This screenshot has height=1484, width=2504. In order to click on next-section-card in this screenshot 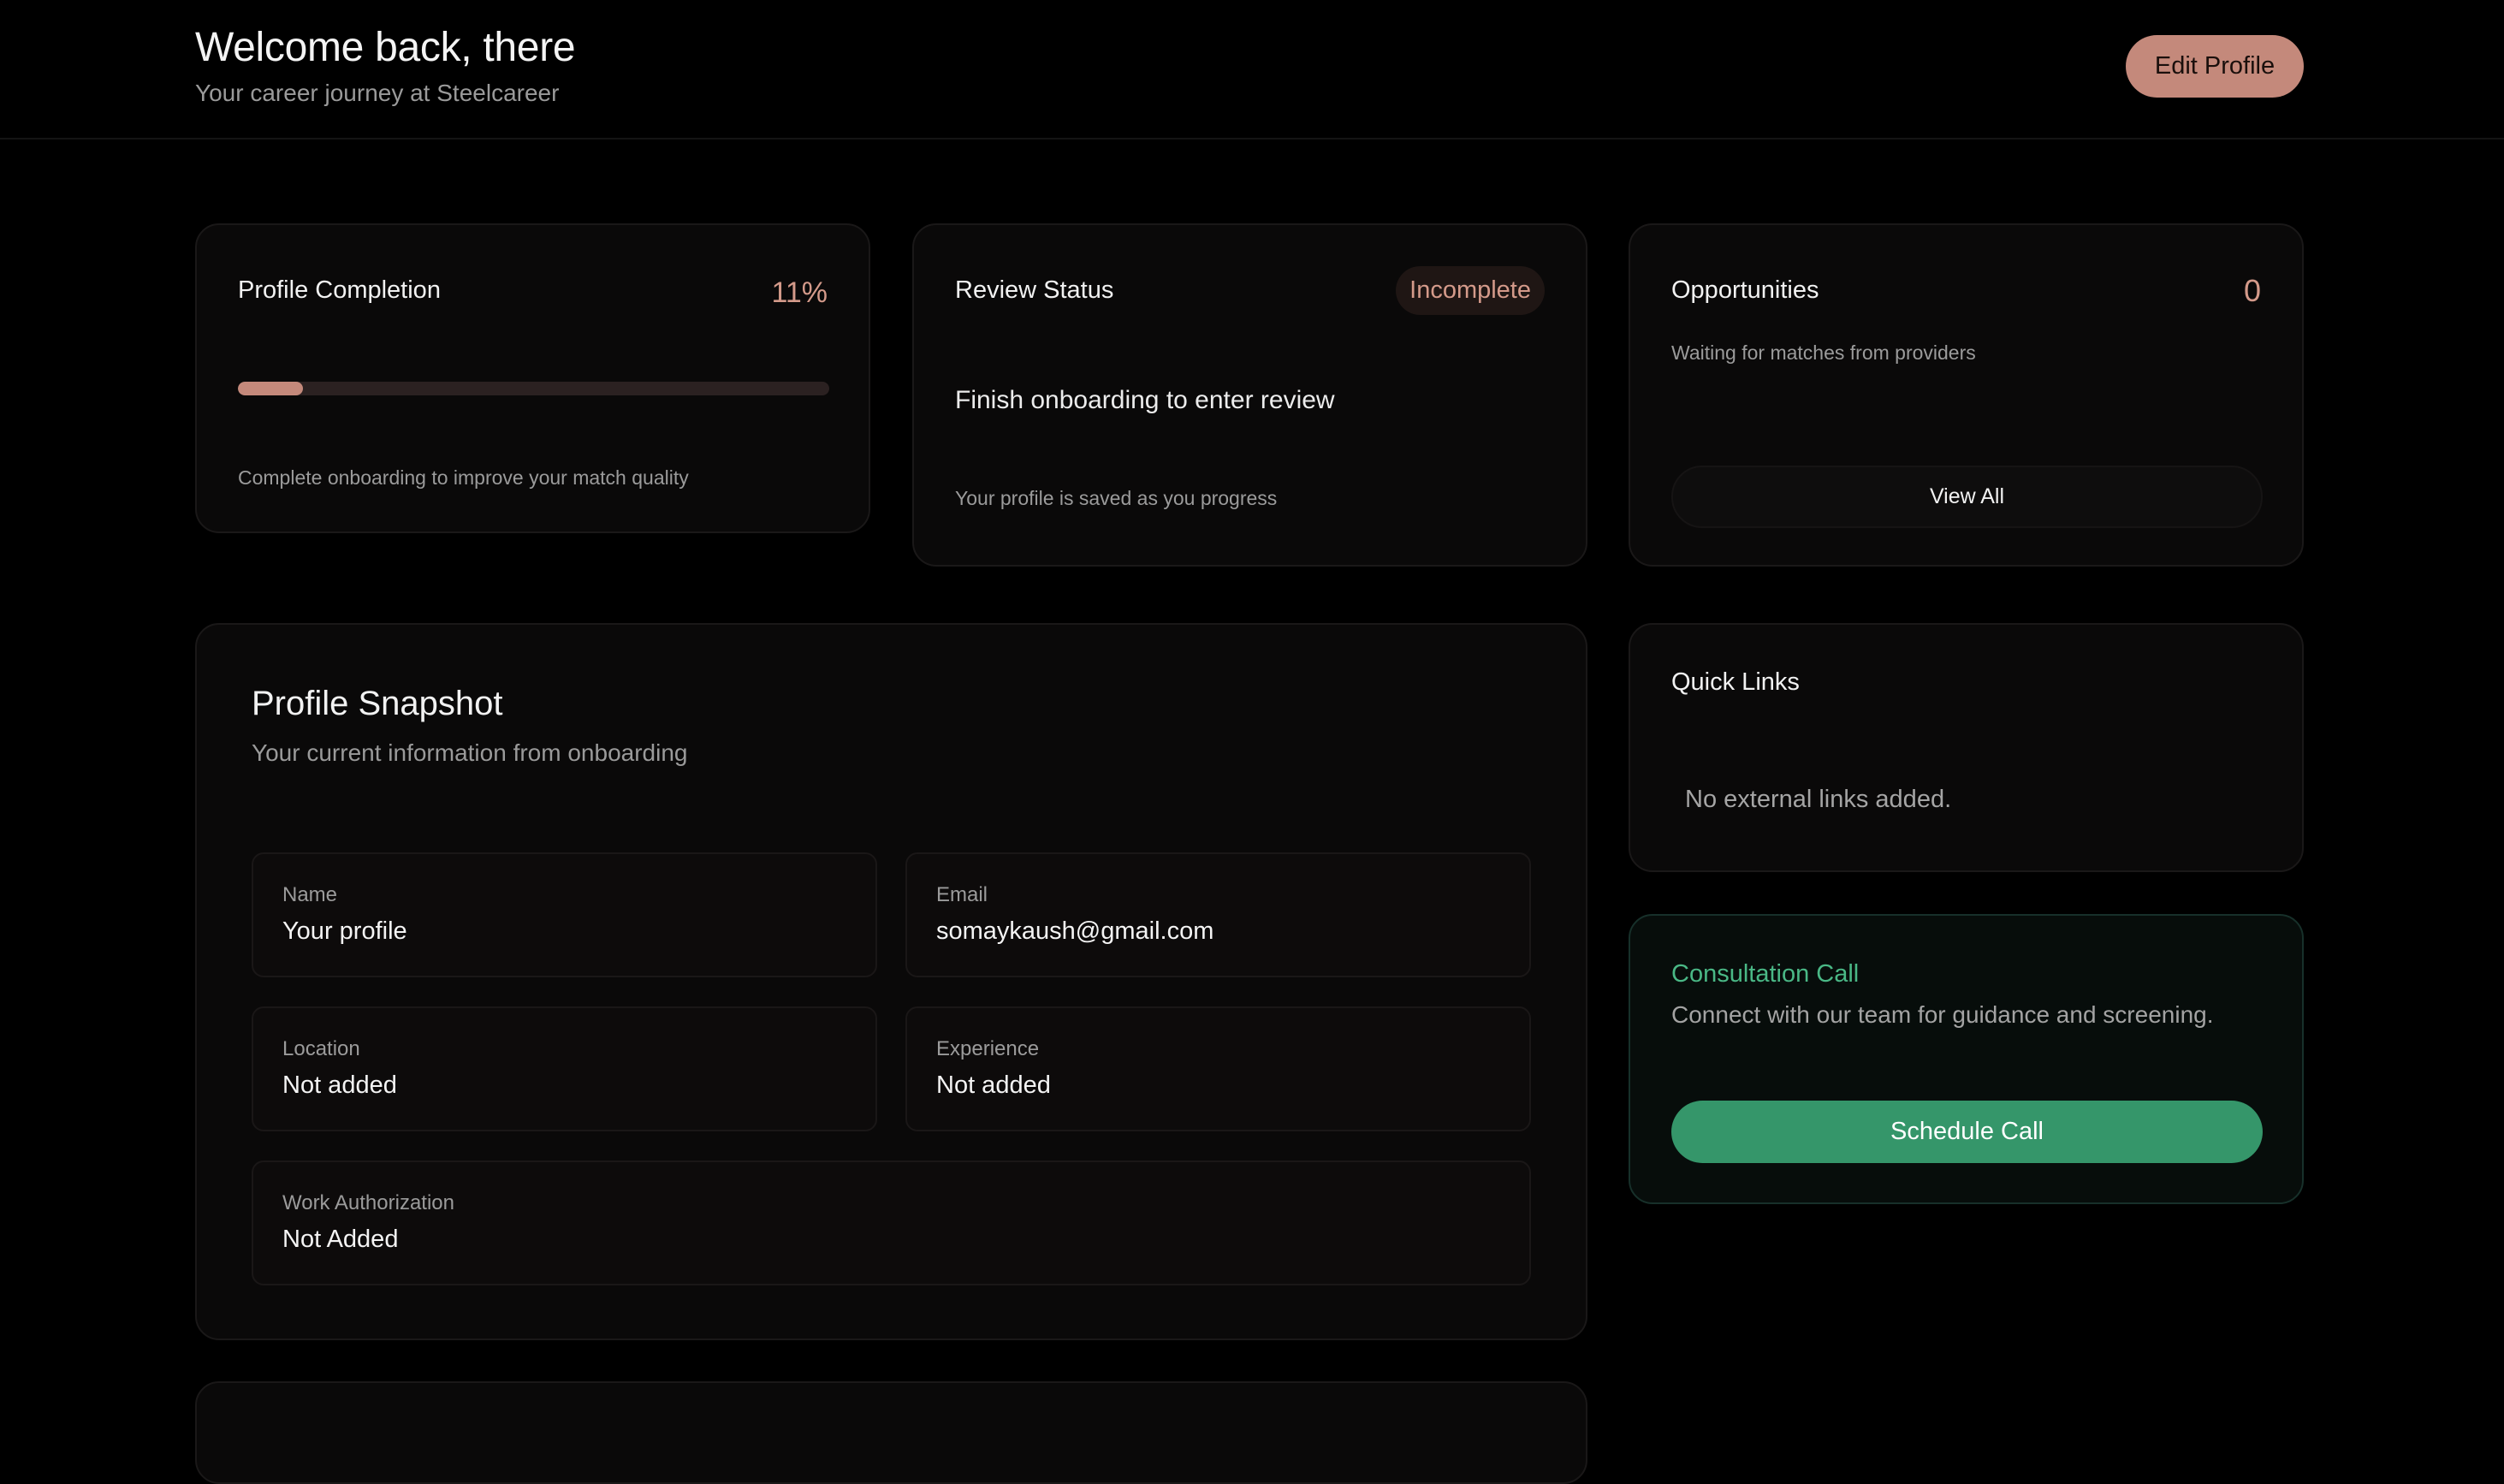, I will do `click(891, 1433)`.